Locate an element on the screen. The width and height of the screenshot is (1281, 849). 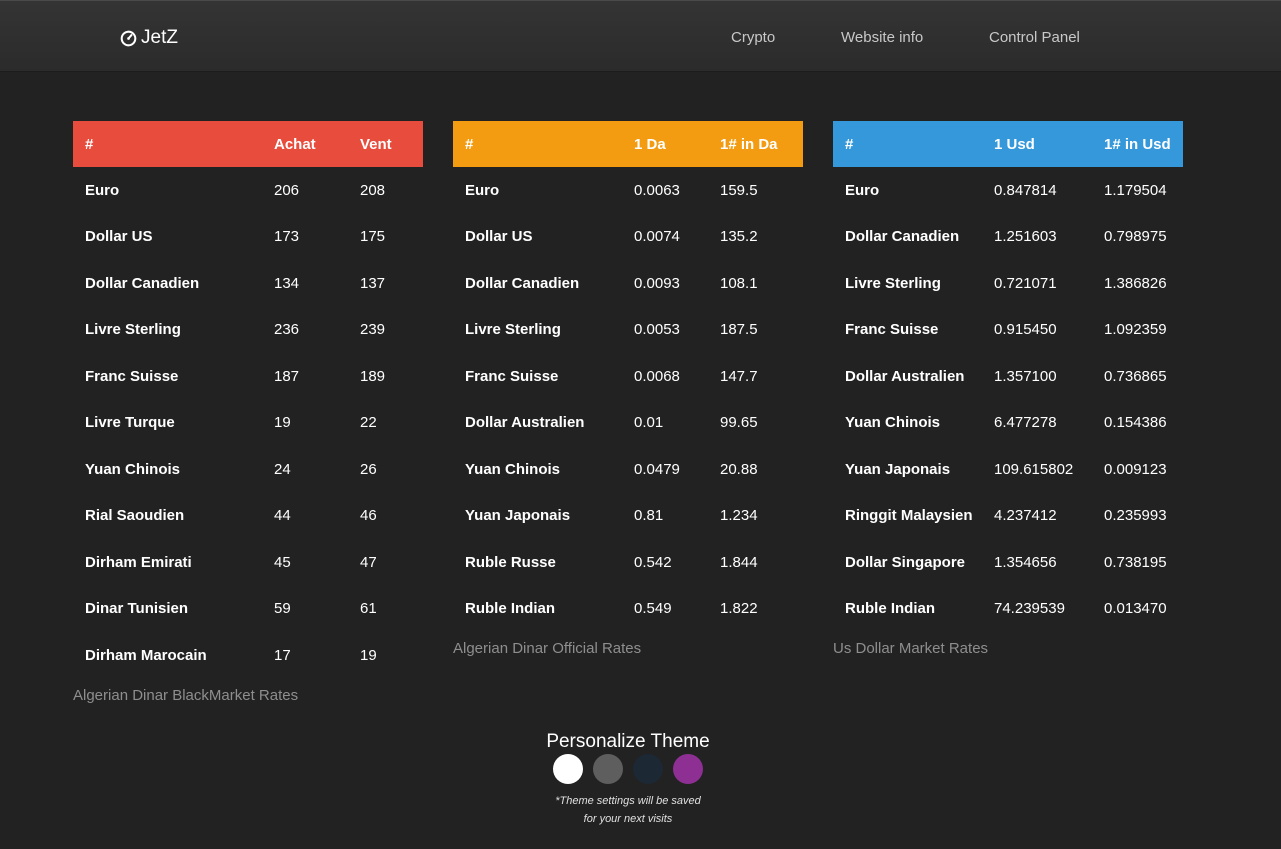
rate-value-cell: 175 is located at coordinates (373, 237).